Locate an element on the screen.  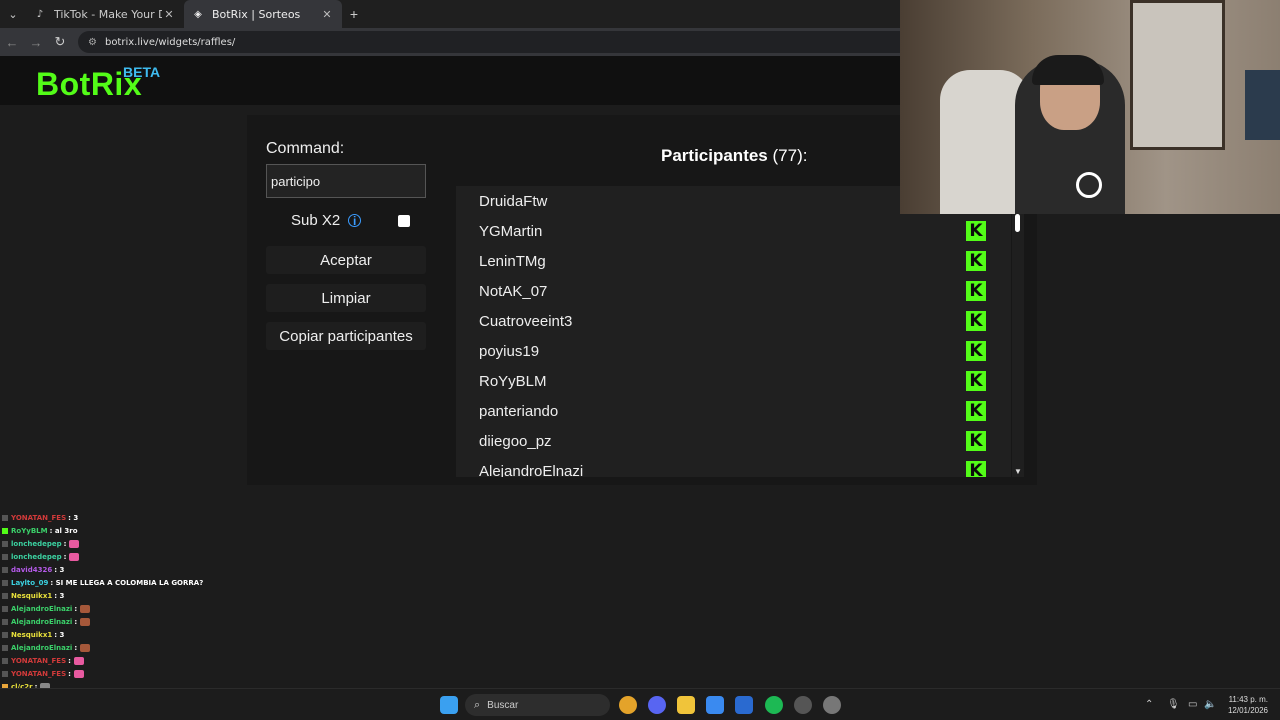
scroll-down-icon: ▼ is located at coordinates (1018, 471).